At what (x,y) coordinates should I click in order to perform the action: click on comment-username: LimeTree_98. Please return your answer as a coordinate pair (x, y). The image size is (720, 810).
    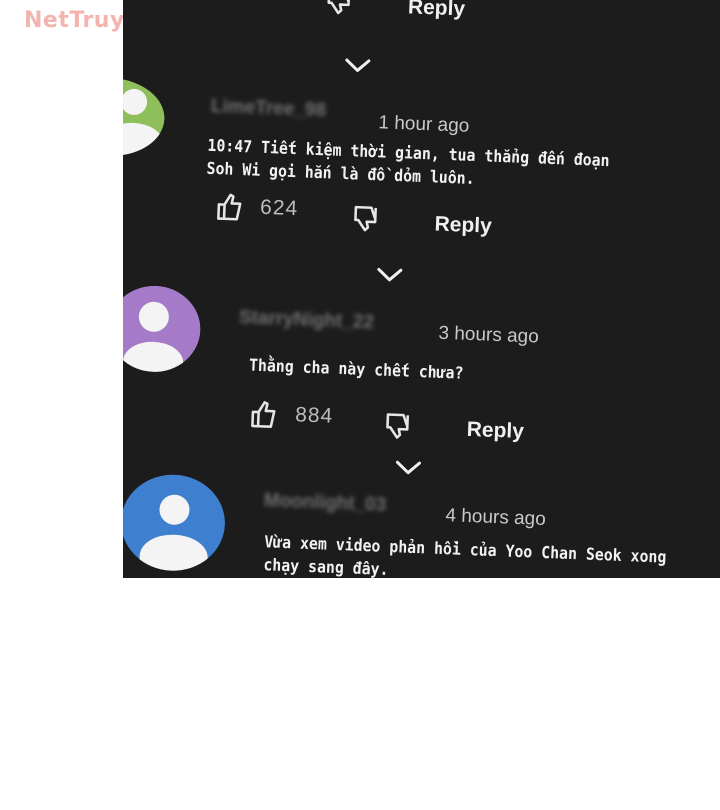
    Looking at the image, I should click on (269, 109).